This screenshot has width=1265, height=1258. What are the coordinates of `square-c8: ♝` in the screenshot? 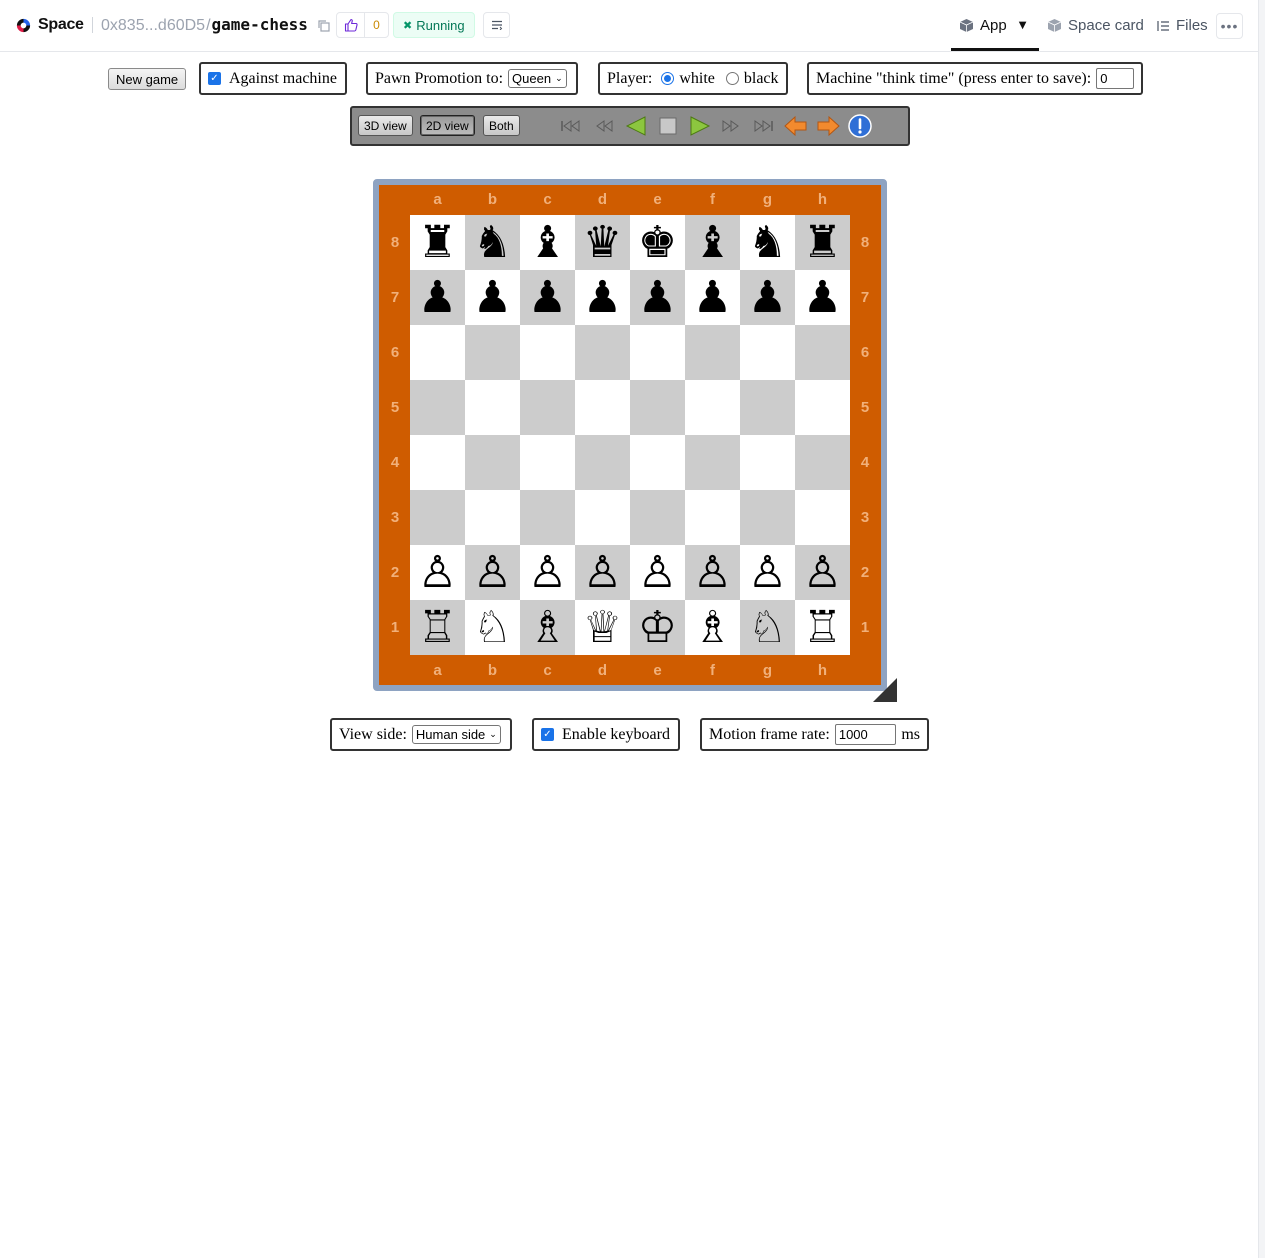 It's located at (547, 242).